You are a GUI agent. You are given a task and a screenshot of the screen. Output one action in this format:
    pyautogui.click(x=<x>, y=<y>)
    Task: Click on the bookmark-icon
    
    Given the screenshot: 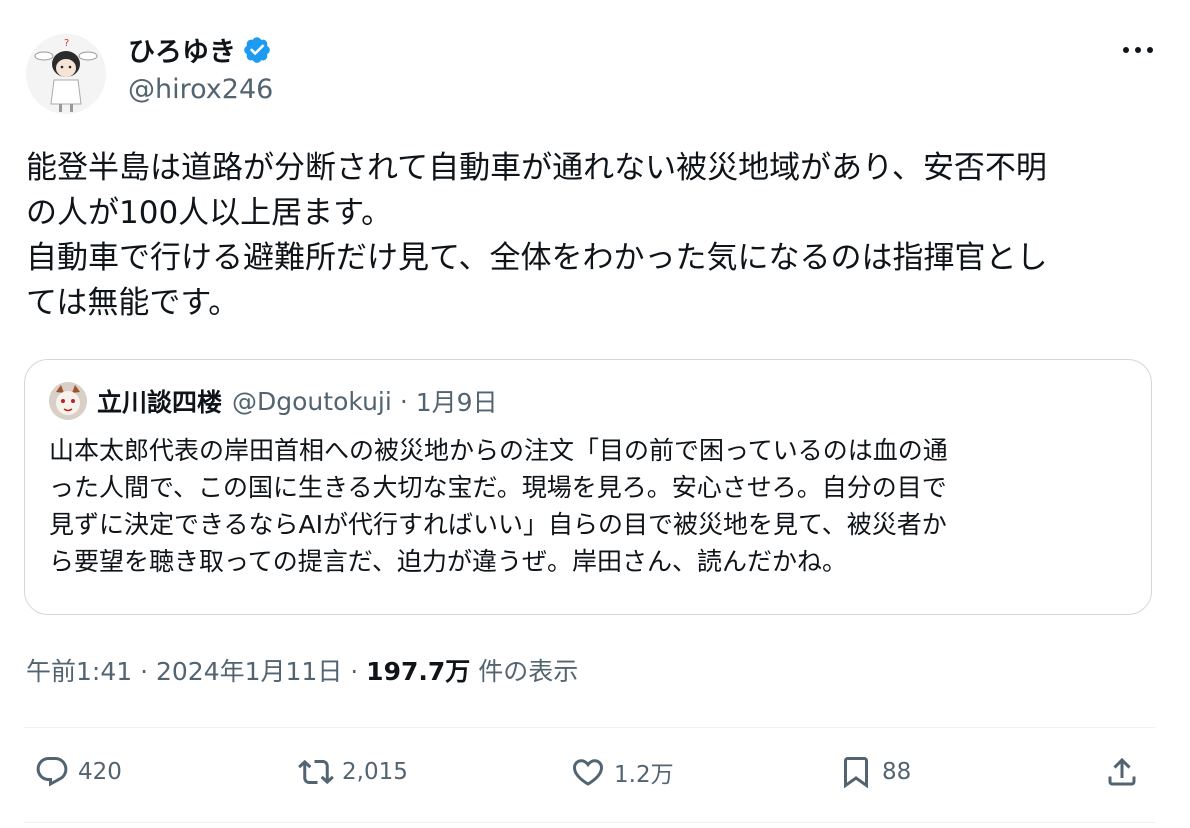 What is the action you would take?
    pyautogui.click(x=856, y=773)
    